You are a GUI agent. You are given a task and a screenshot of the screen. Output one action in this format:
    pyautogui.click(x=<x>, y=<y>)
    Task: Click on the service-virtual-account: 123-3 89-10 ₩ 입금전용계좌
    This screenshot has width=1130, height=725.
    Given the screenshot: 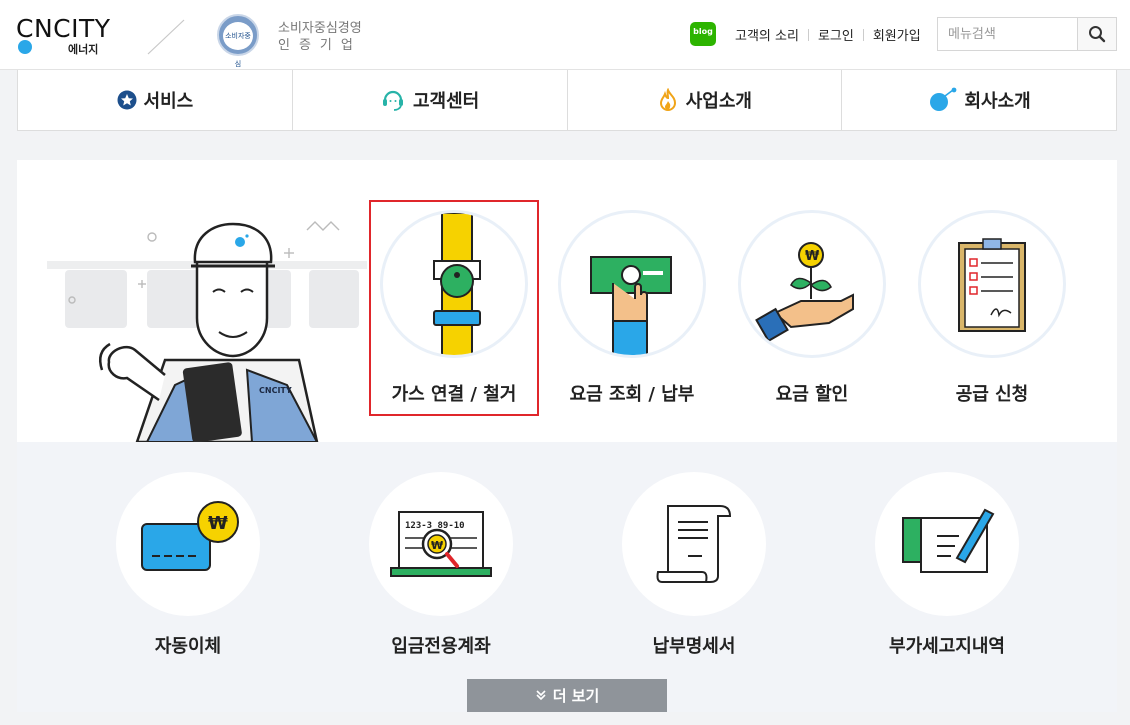 What is the action you would take?
    pyautogui.click(x=441, y=565)
    